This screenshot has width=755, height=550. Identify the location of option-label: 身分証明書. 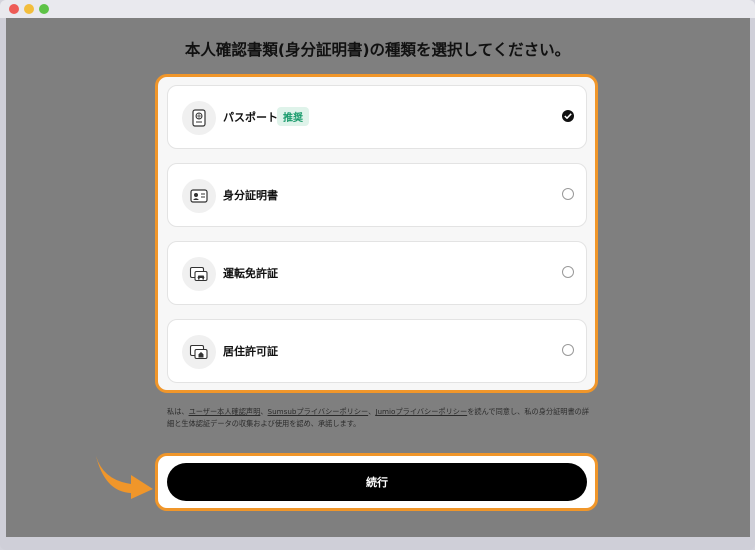
(250, 195).